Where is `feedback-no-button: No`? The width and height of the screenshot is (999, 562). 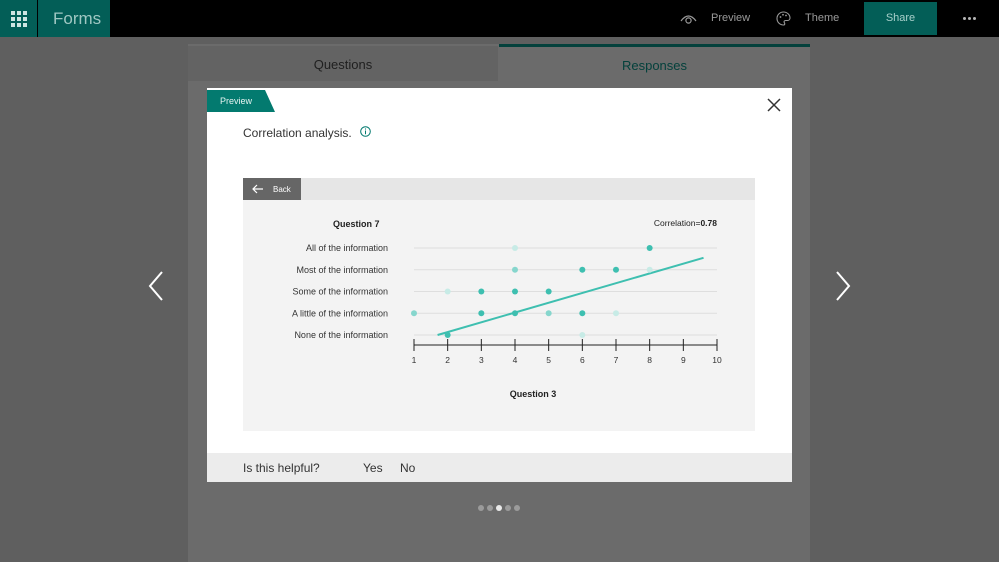 feedback-no-button: No is located at coordinates (407, 468).